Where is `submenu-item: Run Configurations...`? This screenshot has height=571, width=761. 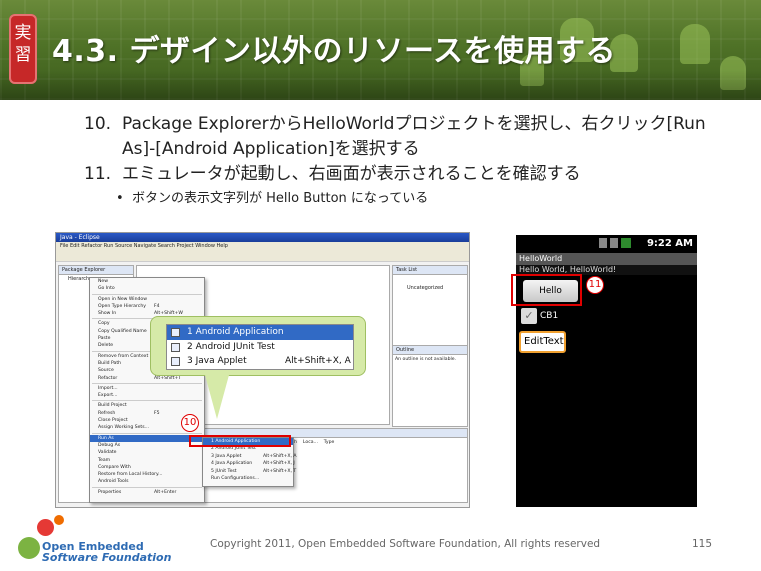 submenu-item: Run Configurations... is located at coordinates (248, 478).